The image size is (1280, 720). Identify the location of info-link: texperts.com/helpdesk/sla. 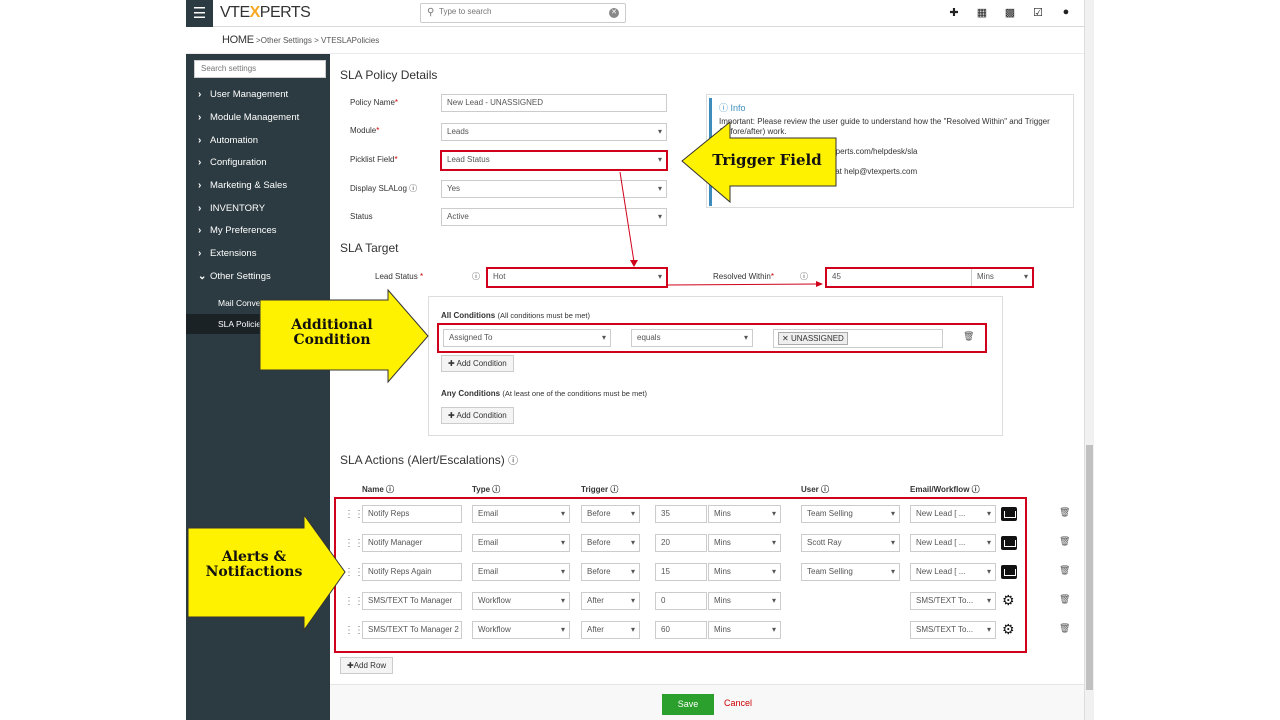
(871, 151).